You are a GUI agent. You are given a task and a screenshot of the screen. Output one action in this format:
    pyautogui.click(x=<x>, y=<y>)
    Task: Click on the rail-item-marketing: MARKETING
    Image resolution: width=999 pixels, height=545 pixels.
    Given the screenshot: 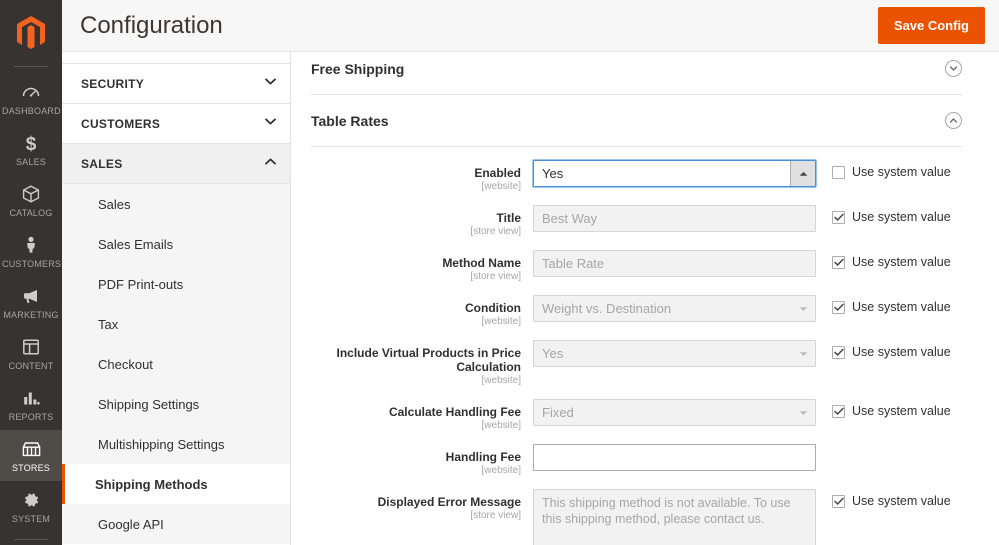 What is the action you would take?
    pyautogui.click(x=31, y=302)
    